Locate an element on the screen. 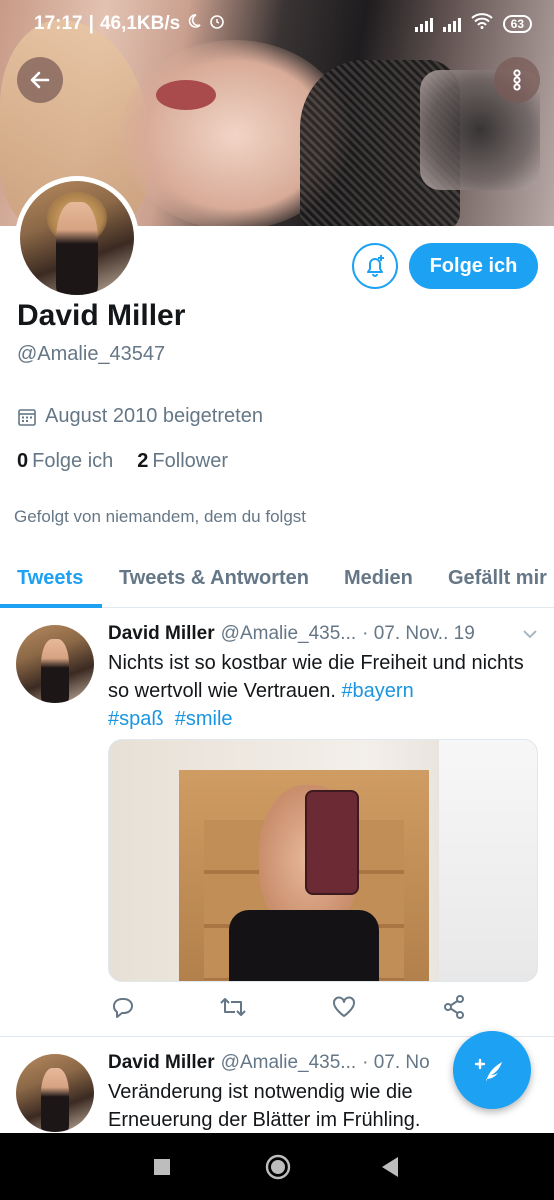 The height and width of the screenshot is (1200, 554). battery-icon: 63 is located at coordinates (517, 24).